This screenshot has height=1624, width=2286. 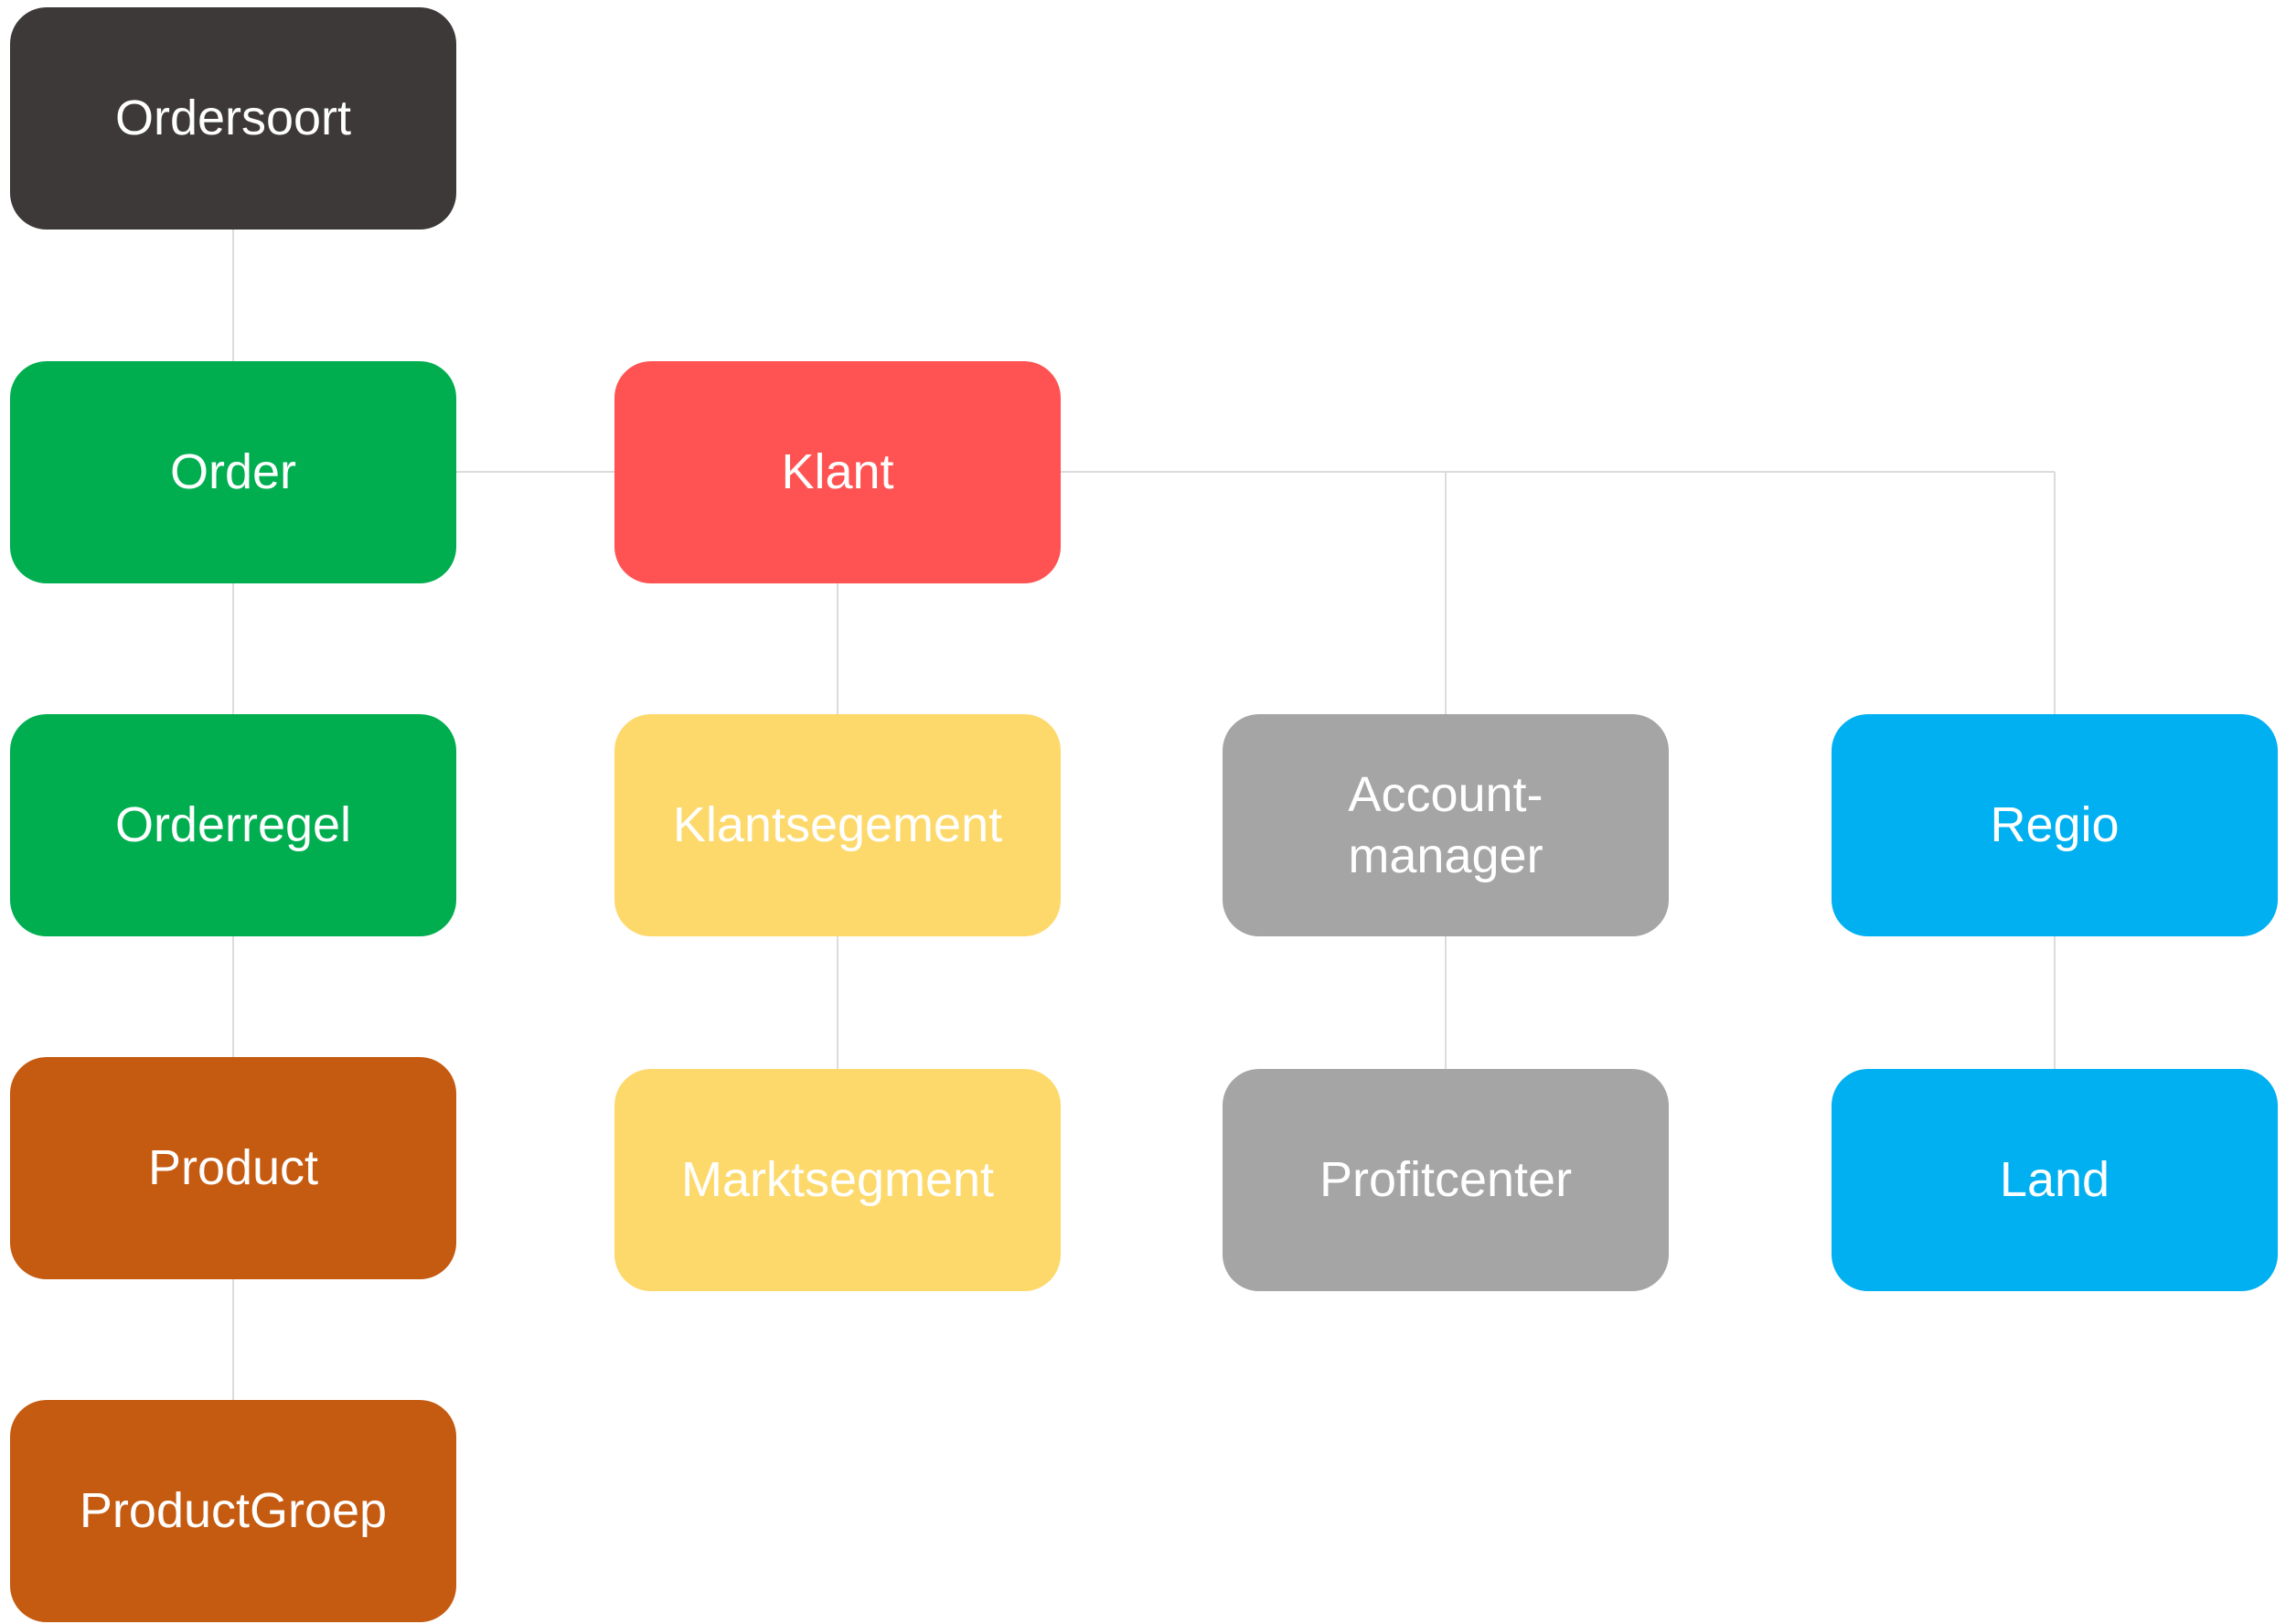 I want to click on node-accountmanager: Account- manager, so click(x=1446, y=825).